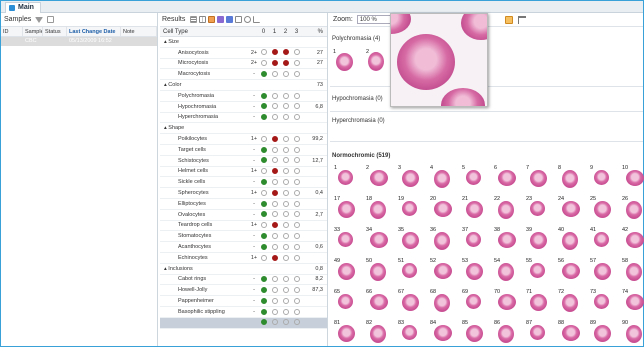 The height and width of the screenshot is (347, 644). I want to click on grid-view-icon, so click(203, 19).